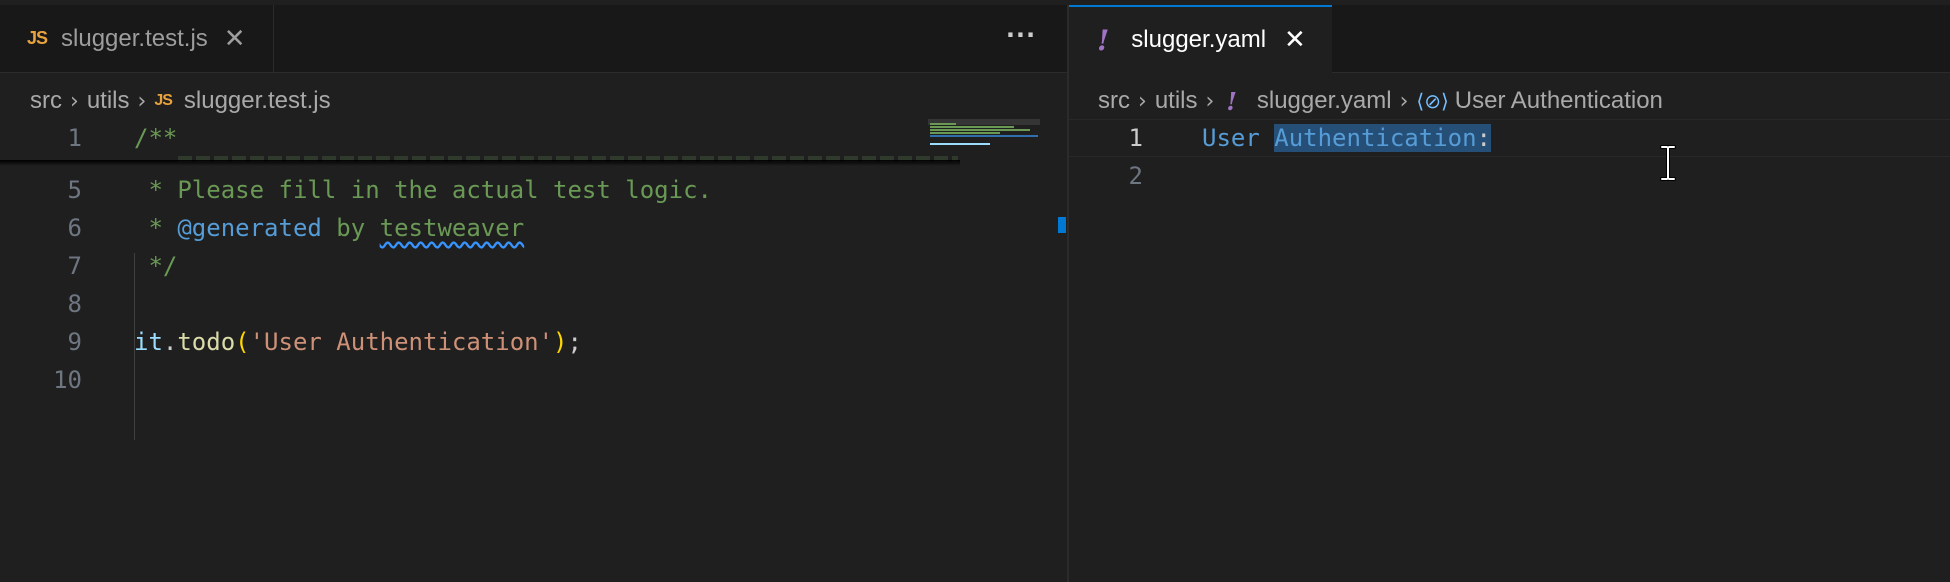 This screenshot has width=1950, height=582. I want to click on code-line: 6 * @generated by testweaver, so click(533, 228).